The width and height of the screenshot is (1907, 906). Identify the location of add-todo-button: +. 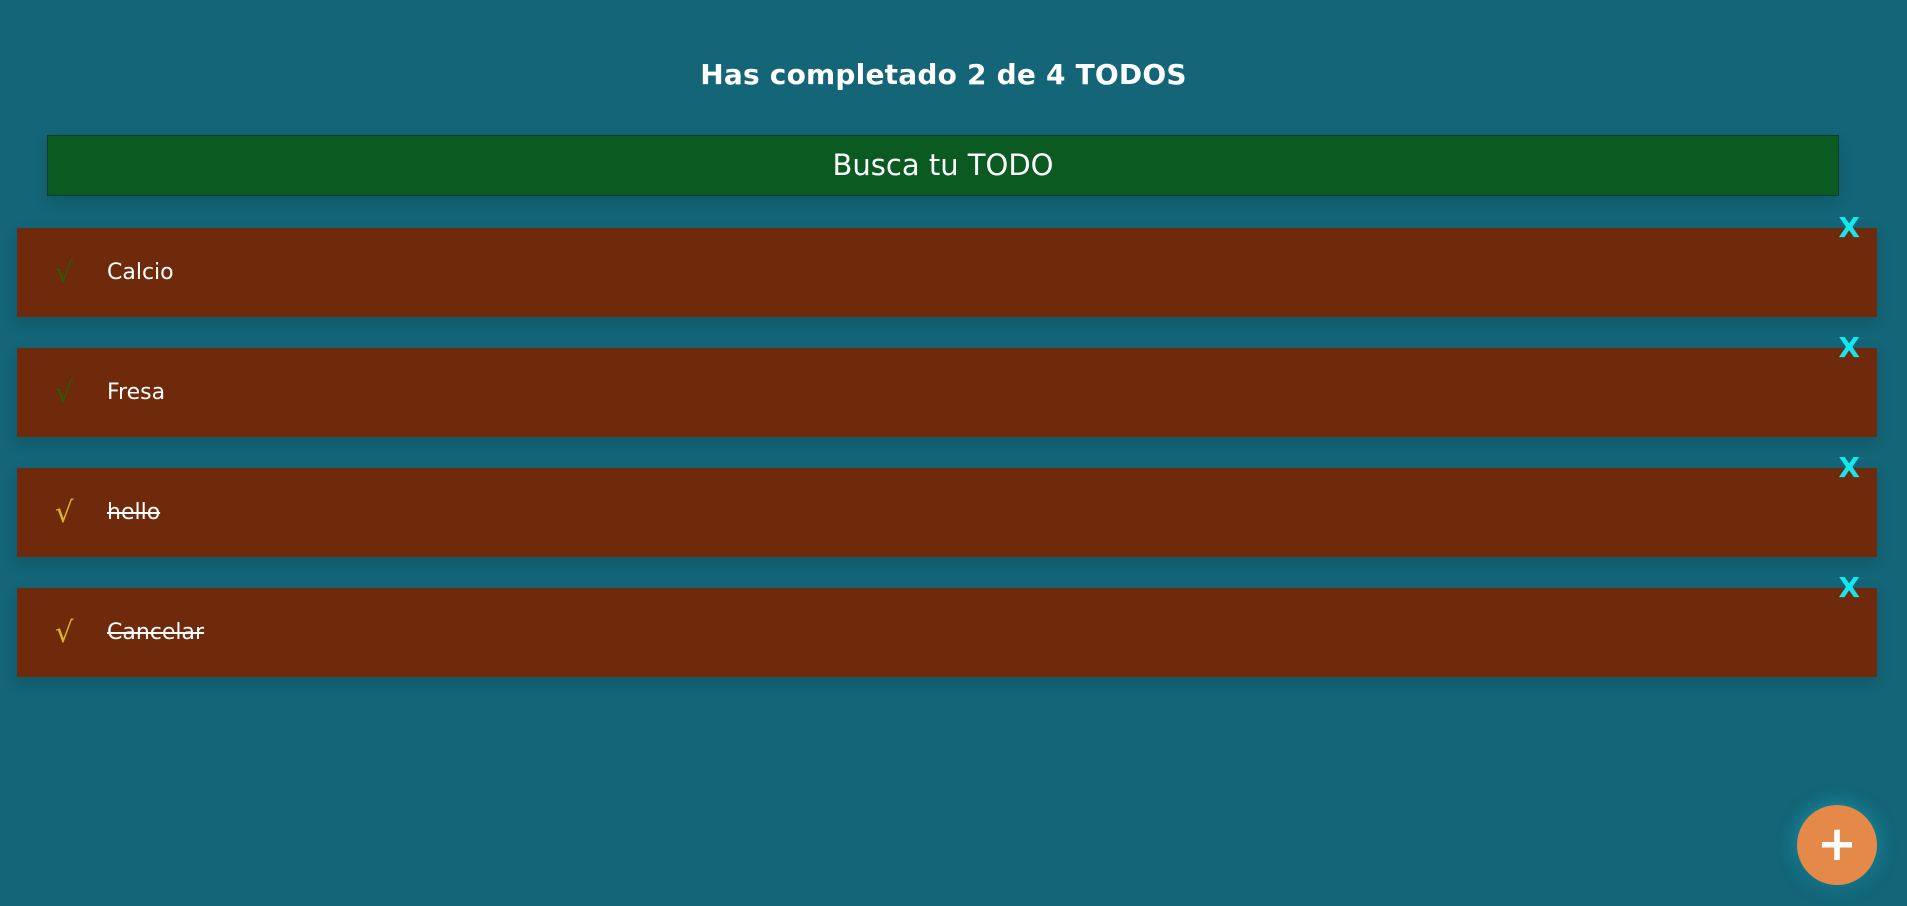
(1837, 845).